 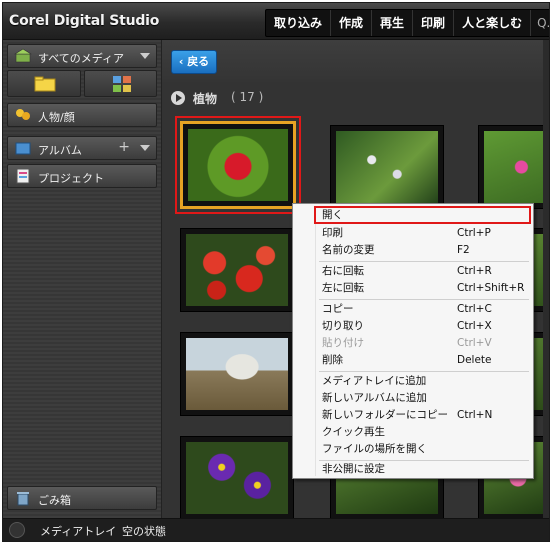 I want to click on app-title: Corel Digital Studio, so click(x=84, y=21).